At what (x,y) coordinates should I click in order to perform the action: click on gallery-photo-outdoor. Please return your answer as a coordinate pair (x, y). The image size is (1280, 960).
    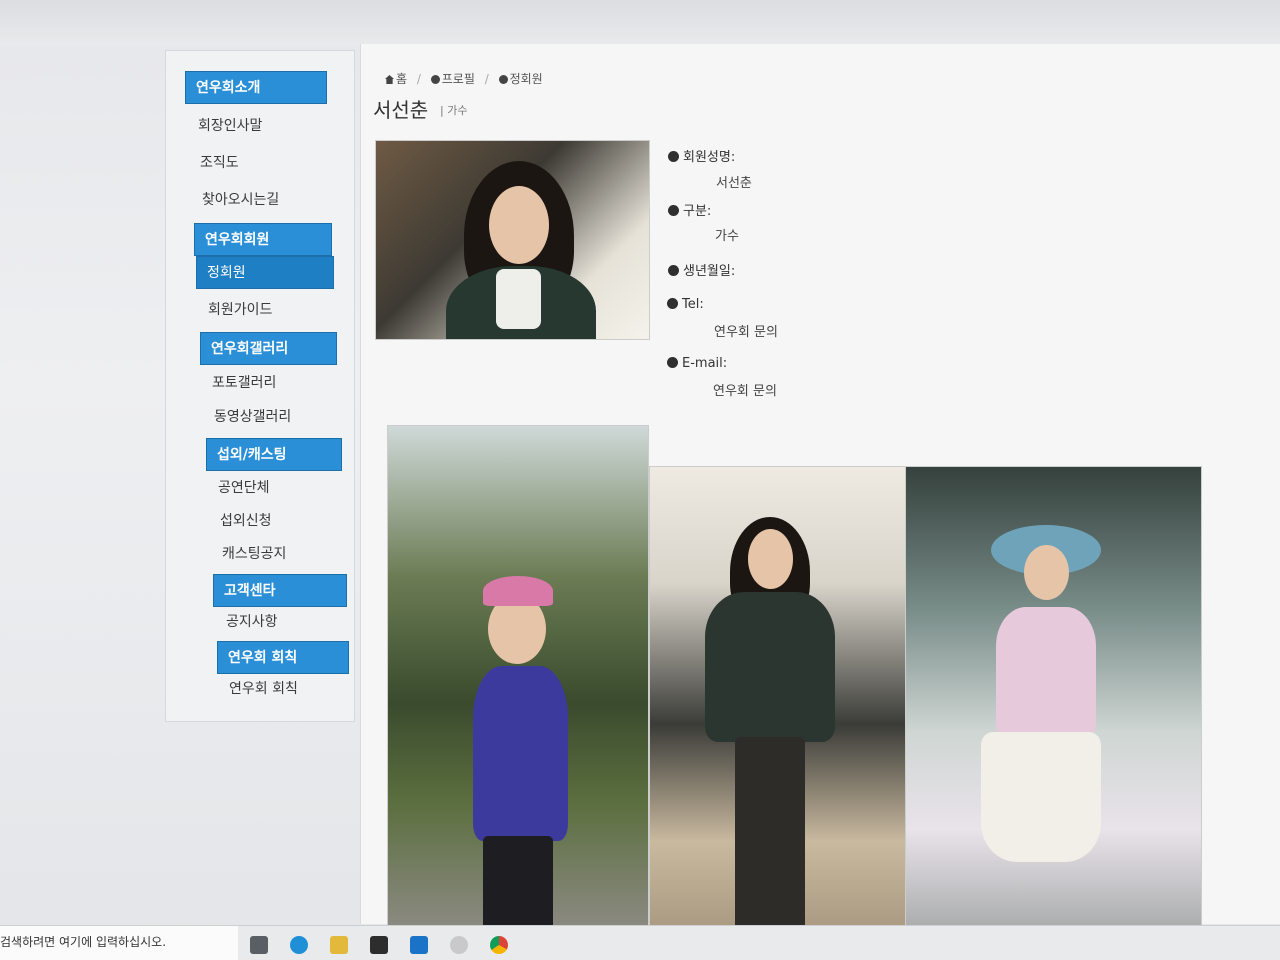
    Looking at the image, I should click on (518, 677).